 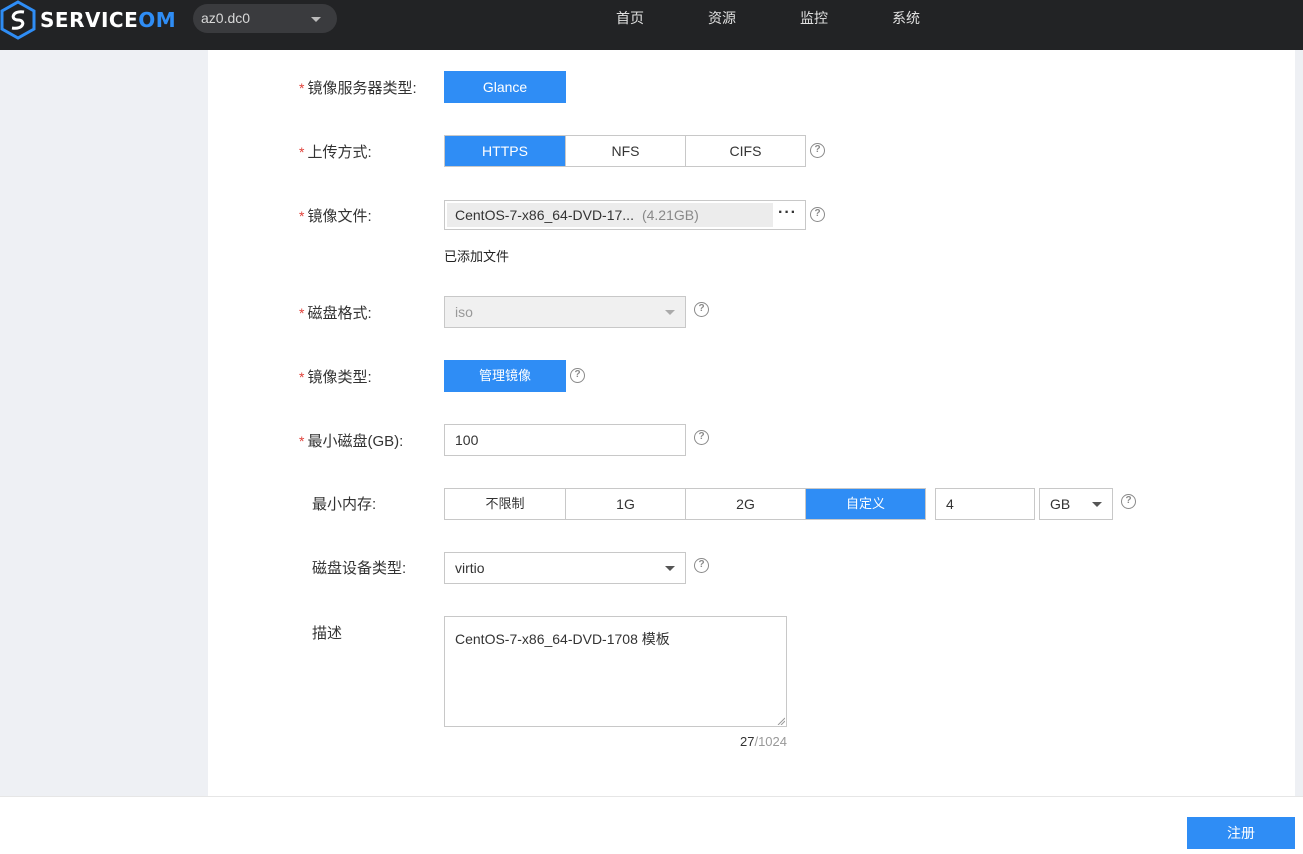 I want to click on server-type-glance-button: Glance, so click(x=505, y=87).